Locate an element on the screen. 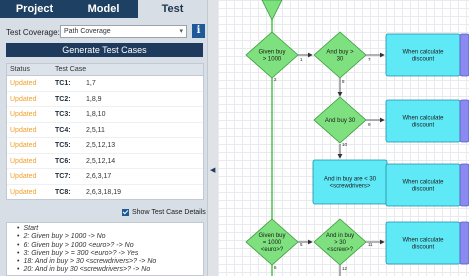 Image resolution: width=469 pixels, height=276 pixels. tab-model: Model is located at coordinates (103, 9).